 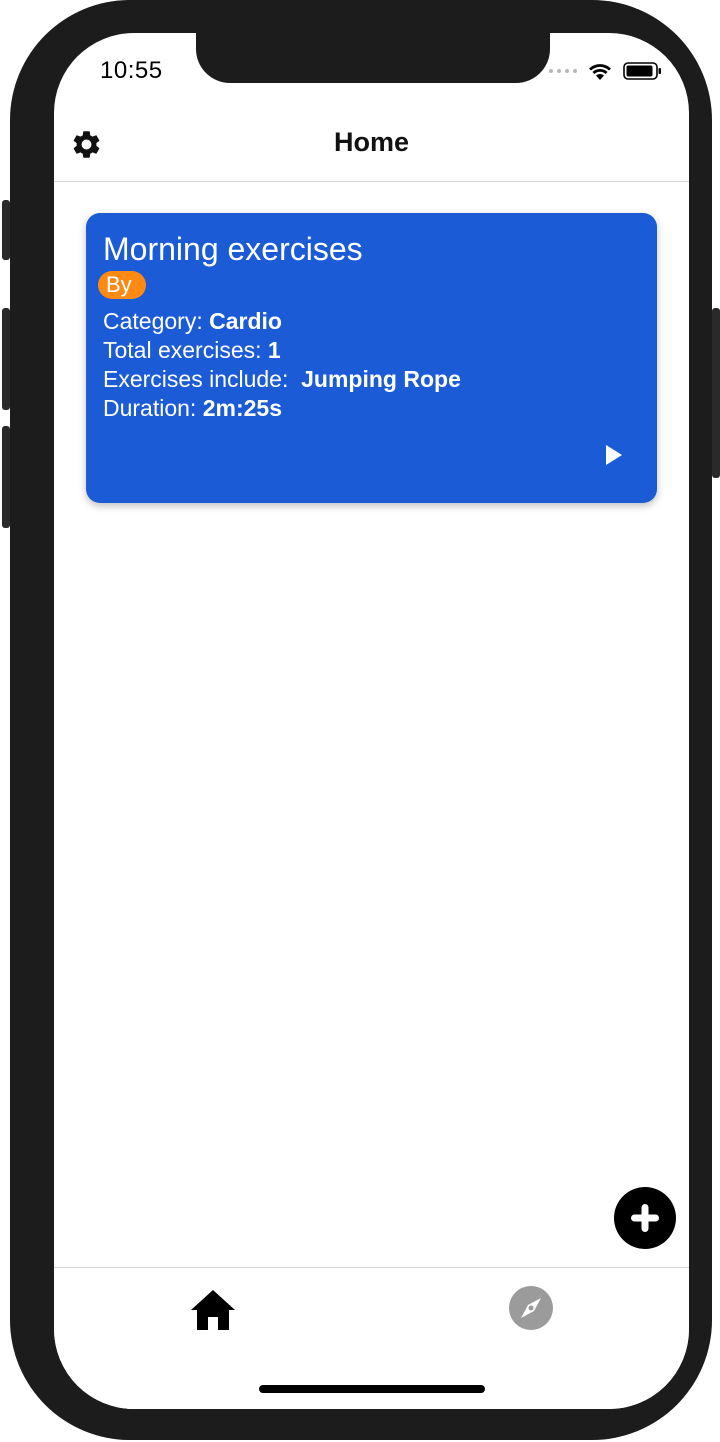 I want to click on plus-icon, so click(x=645, y=1218).